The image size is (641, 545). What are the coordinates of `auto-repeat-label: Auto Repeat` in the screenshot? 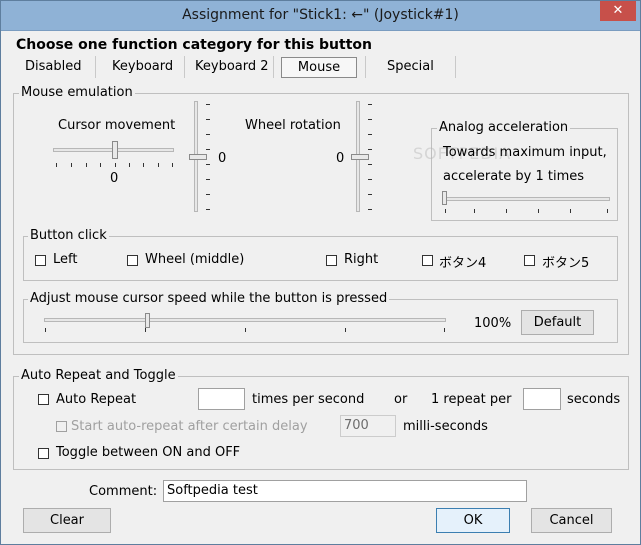 It's located at (96, 399).